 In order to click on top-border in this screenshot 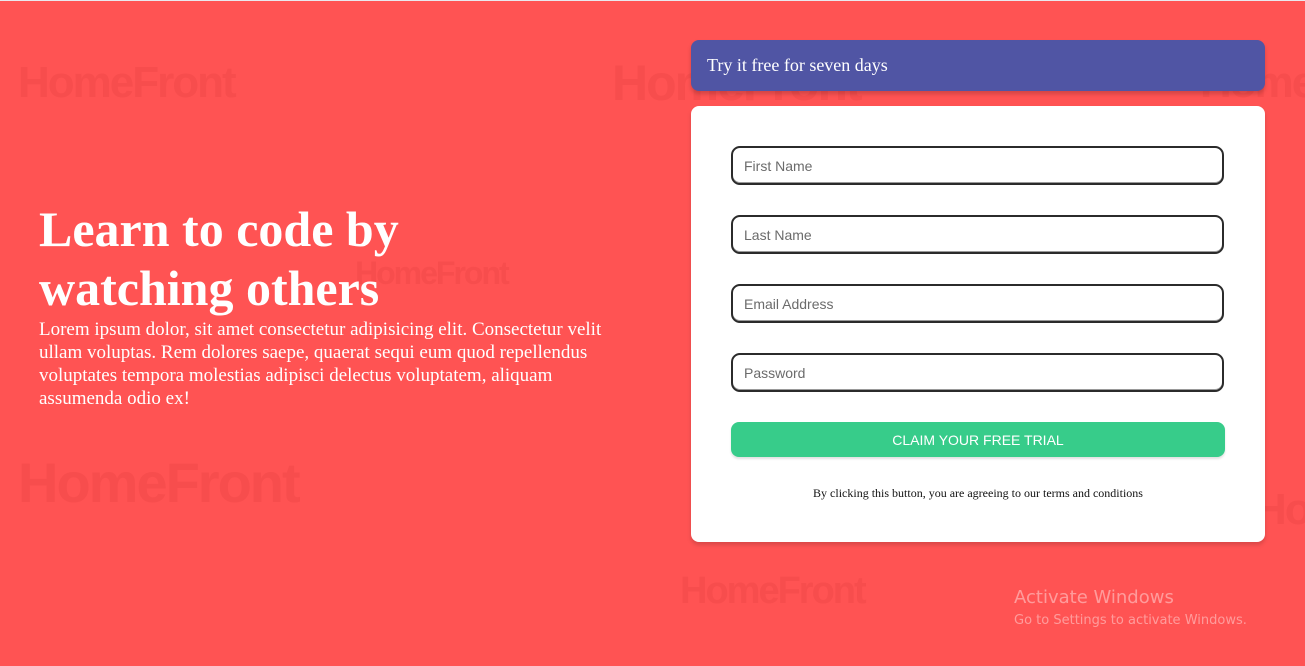, I will do `click(652, 0)`.